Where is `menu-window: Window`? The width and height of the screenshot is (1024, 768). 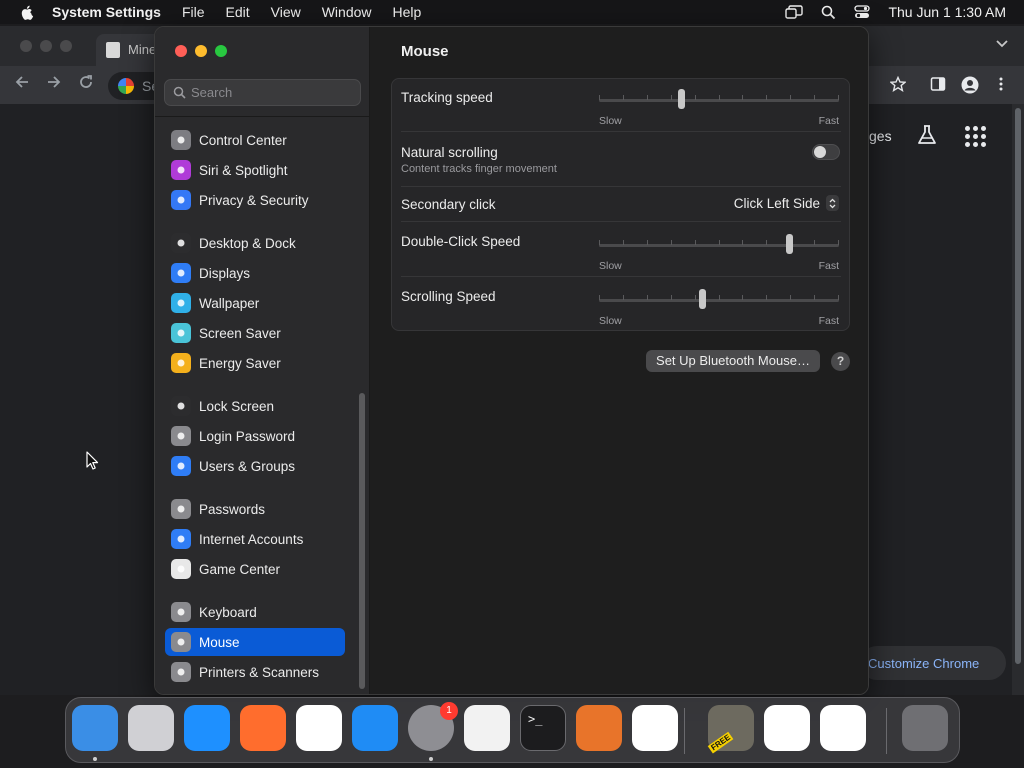 menu-window: Window is located at coordinates (347, 12).